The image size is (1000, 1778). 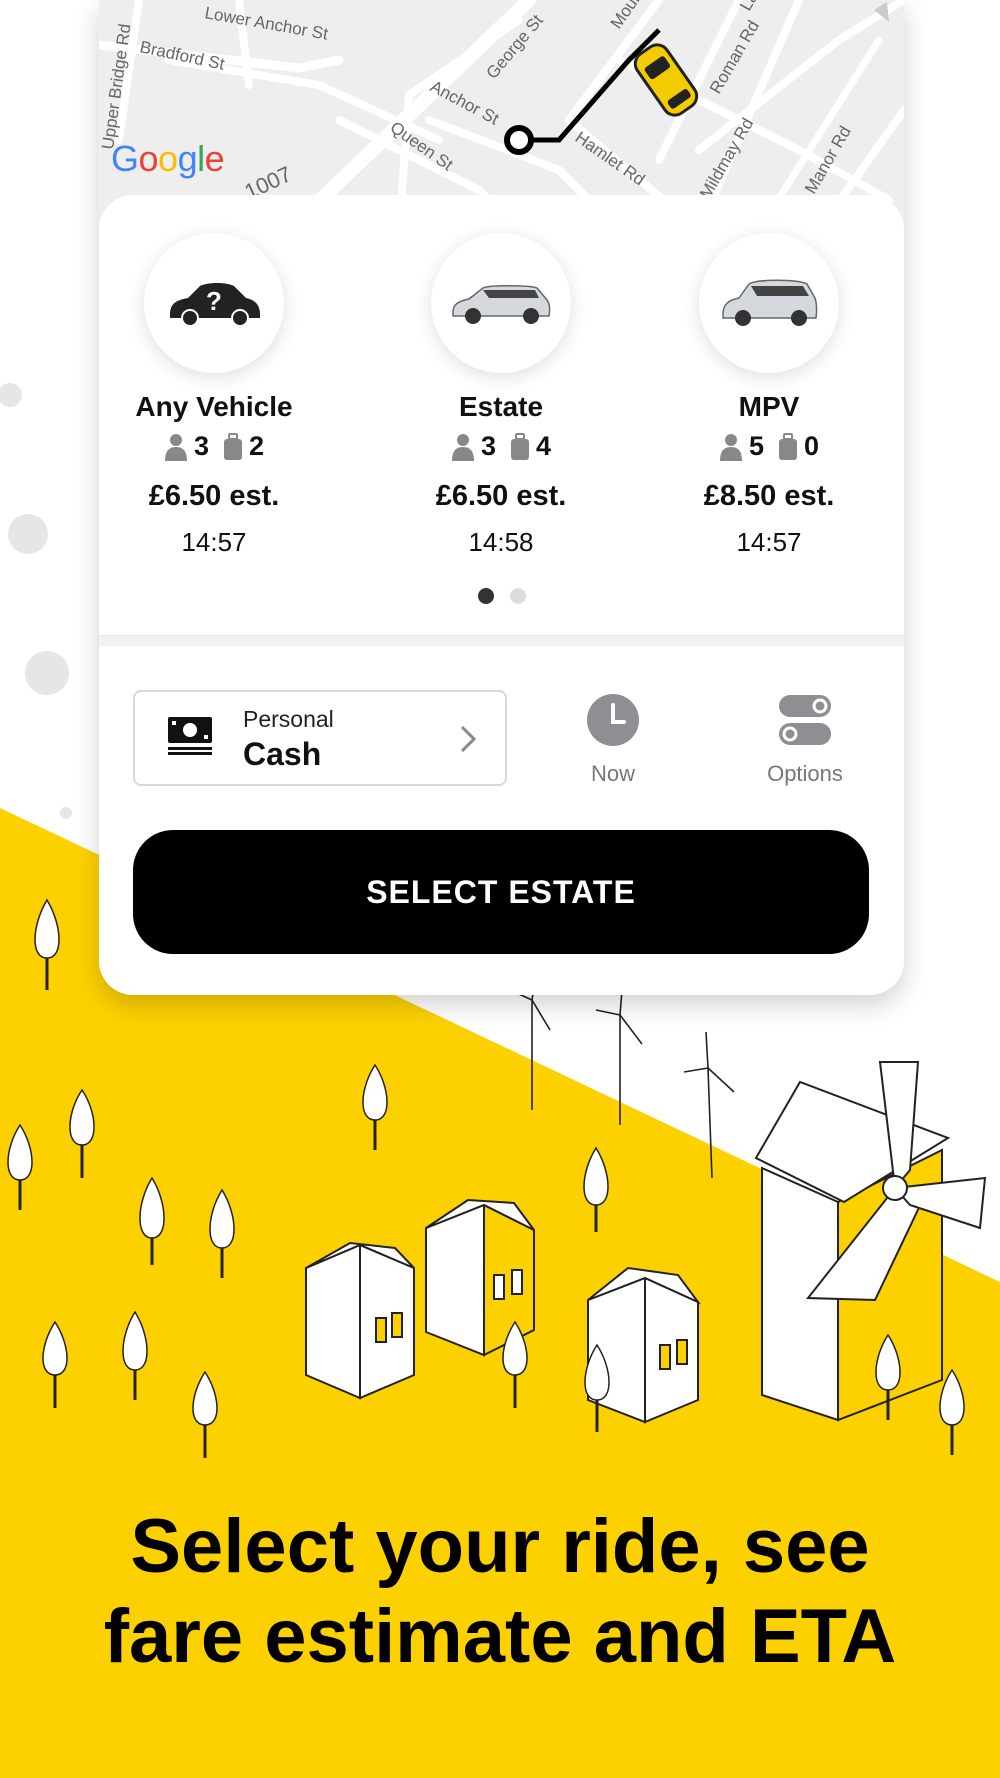 I want to click on toggle-options-icon, so click(x=805, y=720).